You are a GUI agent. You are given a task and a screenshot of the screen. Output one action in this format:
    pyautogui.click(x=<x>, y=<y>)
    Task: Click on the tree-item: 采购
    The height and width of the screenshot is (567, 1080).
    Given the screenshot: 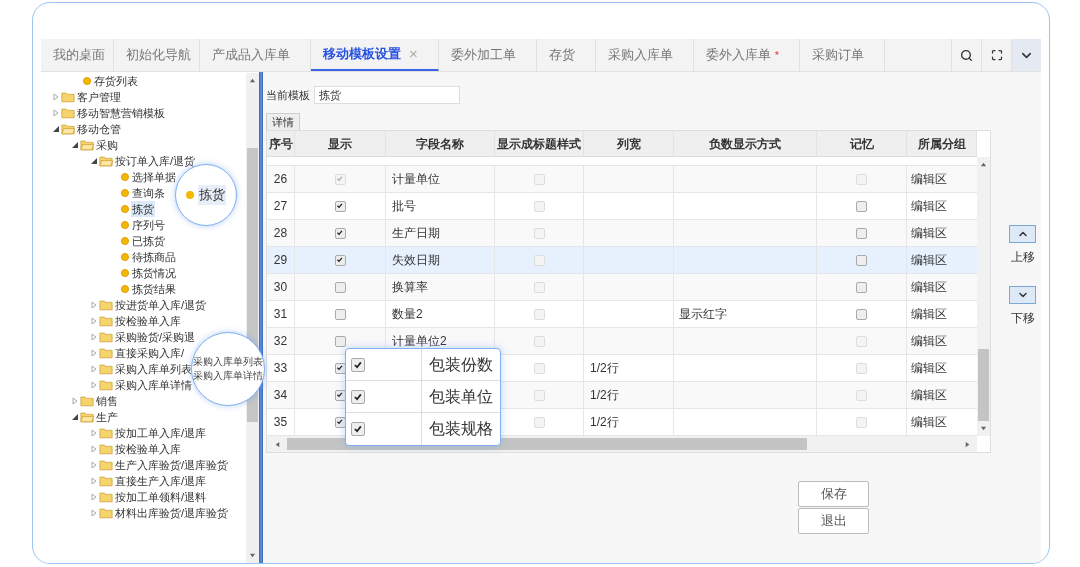 What is the action you would take?
    pyautogui.click(x=107, y=145)
    